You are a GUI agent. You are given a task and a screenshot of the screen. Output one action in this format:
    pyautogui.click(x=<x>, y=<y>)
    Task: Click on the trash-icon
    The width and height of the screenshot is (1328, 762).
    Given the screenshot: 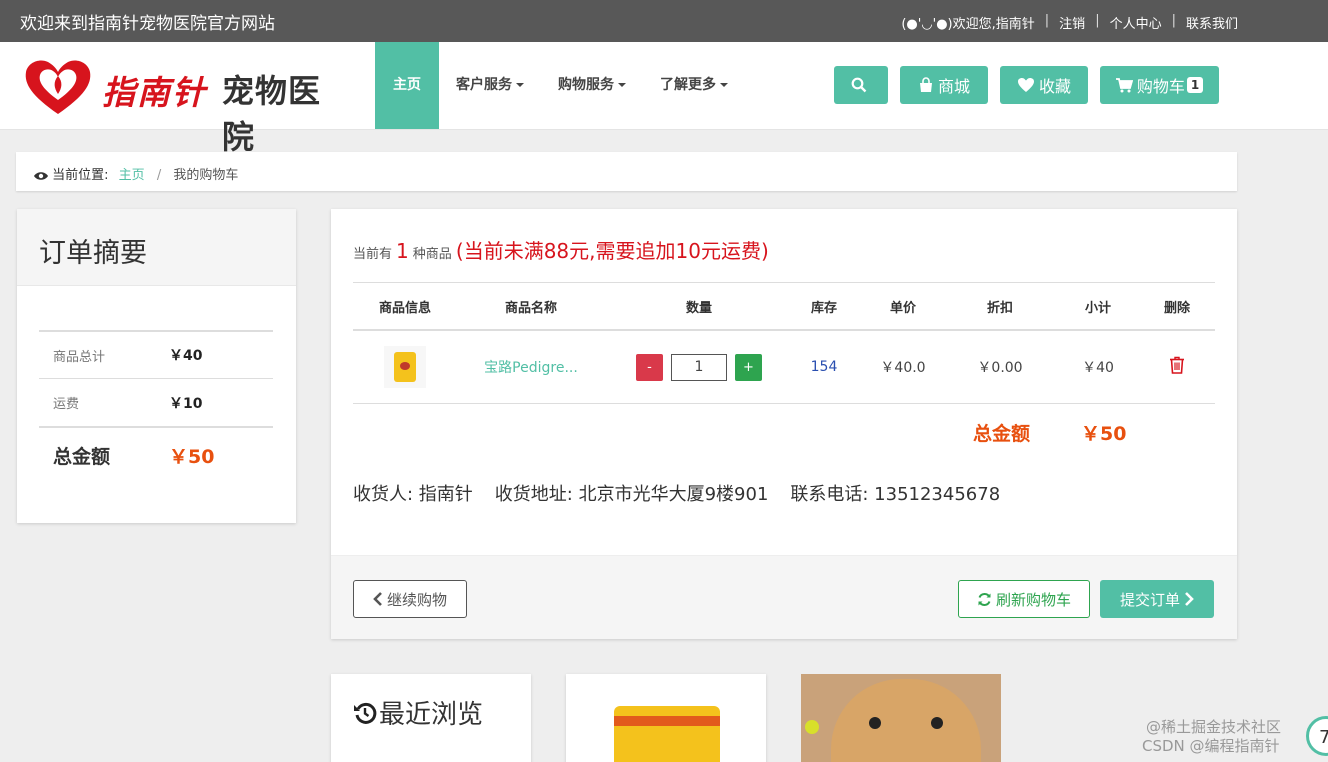 What is the action you would take?
    pyautogui.click(x=1177, y=365)
    